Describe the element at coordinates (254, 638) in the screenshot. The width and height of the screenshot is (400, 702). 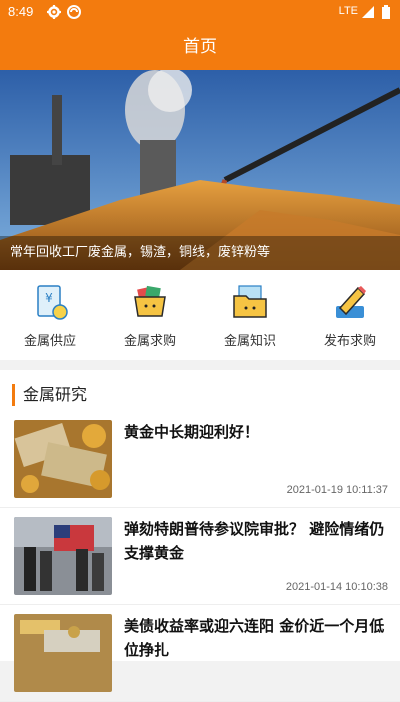
I see `news-title: 美债收益率或迎六连阳 金价近一个月低位挣扎` at that location.